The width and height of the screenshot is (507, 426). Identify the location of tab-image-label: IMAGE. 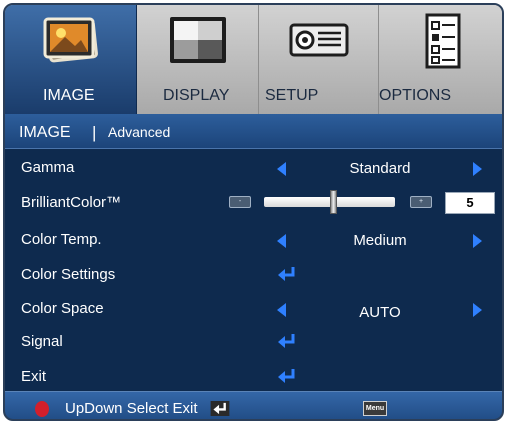
(69, 95).